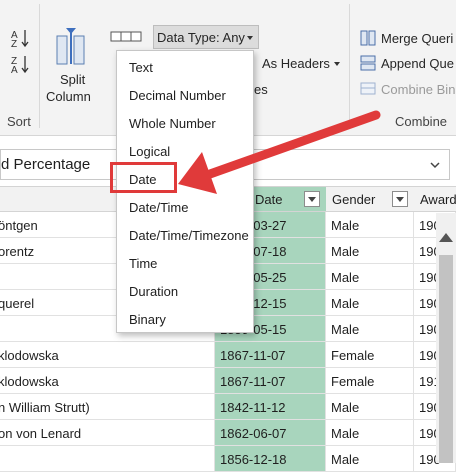 The height and width of the screenshot is (472, 456). I want to click on split-column-label-1: Split, so click(72, 79).